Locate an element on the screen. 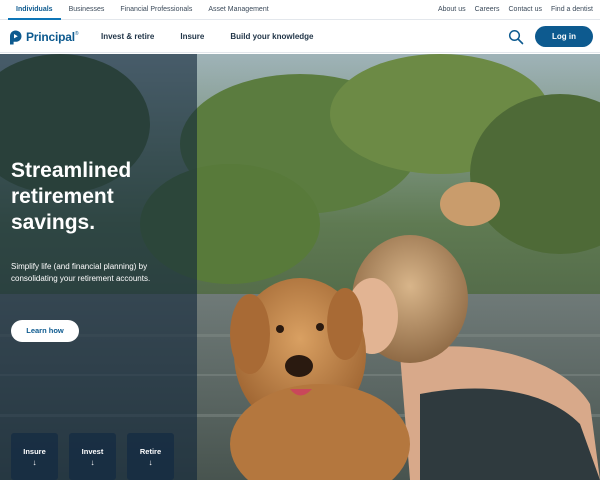 The width and height of the screenshot is (600, 480). principal-logo: Principal ® is located at coordinates (44, 37).